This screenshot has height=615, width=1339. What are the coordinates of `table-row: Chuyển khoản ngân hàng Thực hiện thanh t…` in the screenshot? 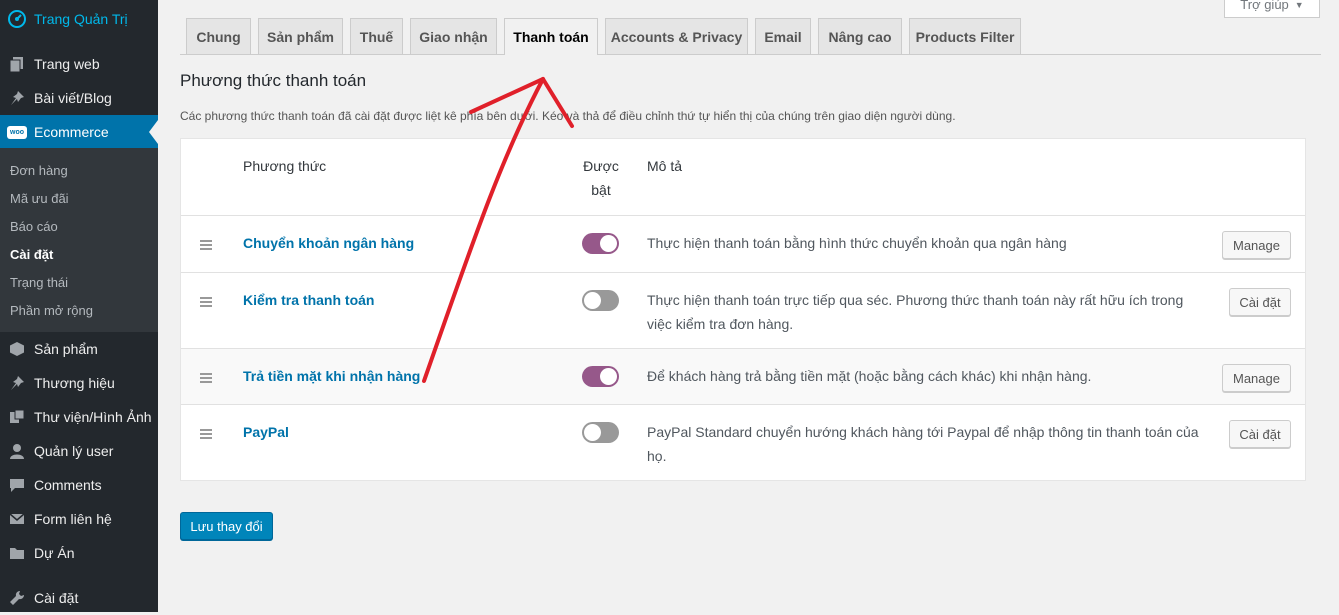 It's located at (743, 243).